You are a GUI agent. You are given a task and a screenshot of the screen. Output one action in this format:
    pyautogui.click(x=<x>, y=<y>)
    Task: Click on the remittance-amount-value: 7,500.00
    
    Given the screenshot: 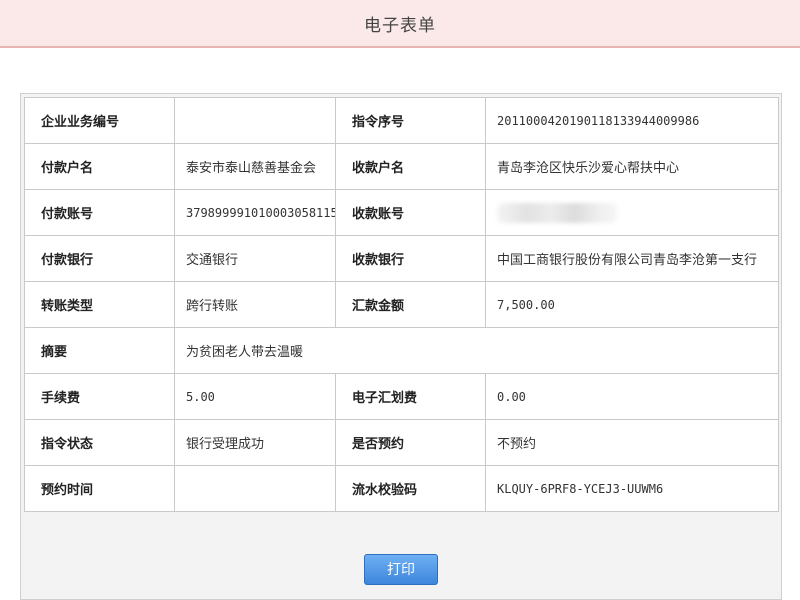 What is the action you would take?
    pyautogui.click(x=632, y=304)
    